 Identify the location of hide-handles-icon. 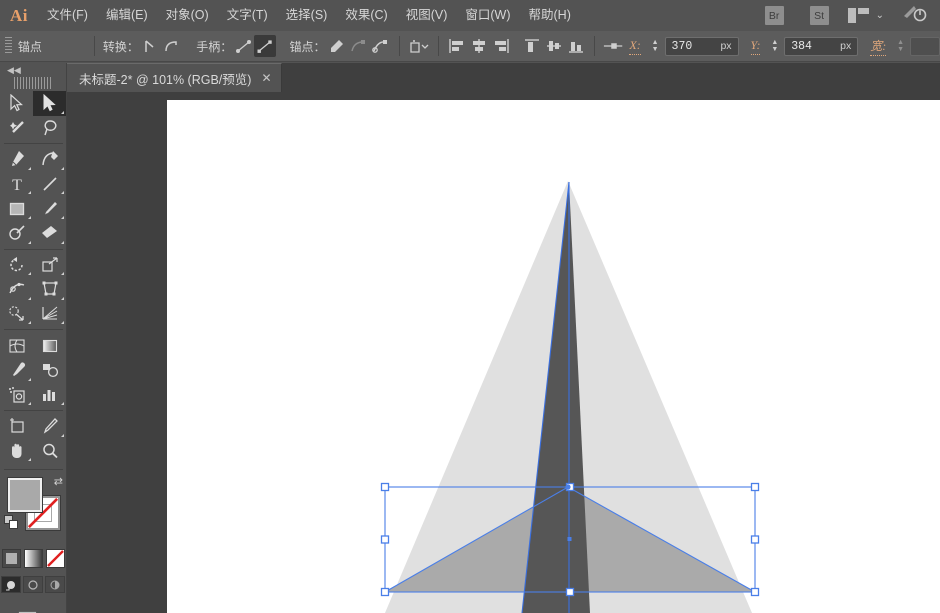
(264, 46).